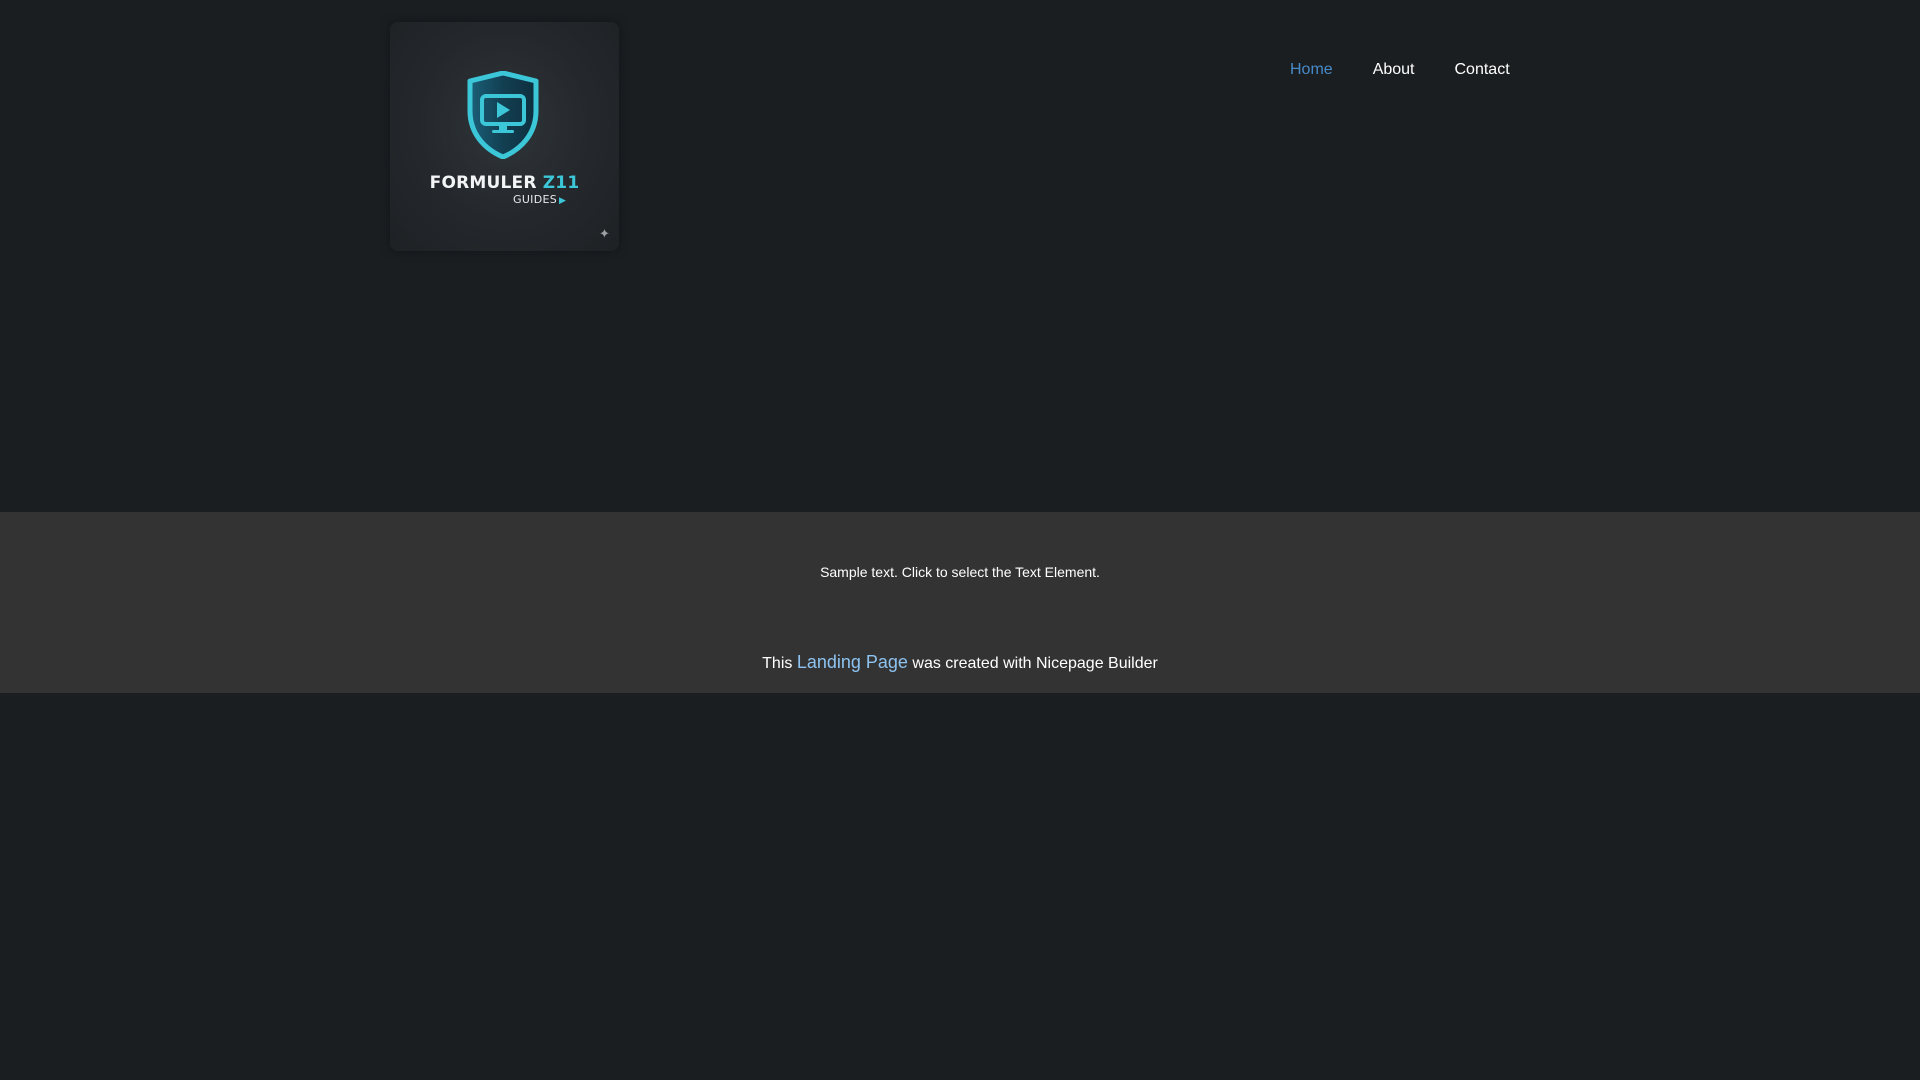  What do you see at coordinates (1311, 70) in the screenshot?
I see `nav-item-home: Home` at bounding box center [1311, 70].